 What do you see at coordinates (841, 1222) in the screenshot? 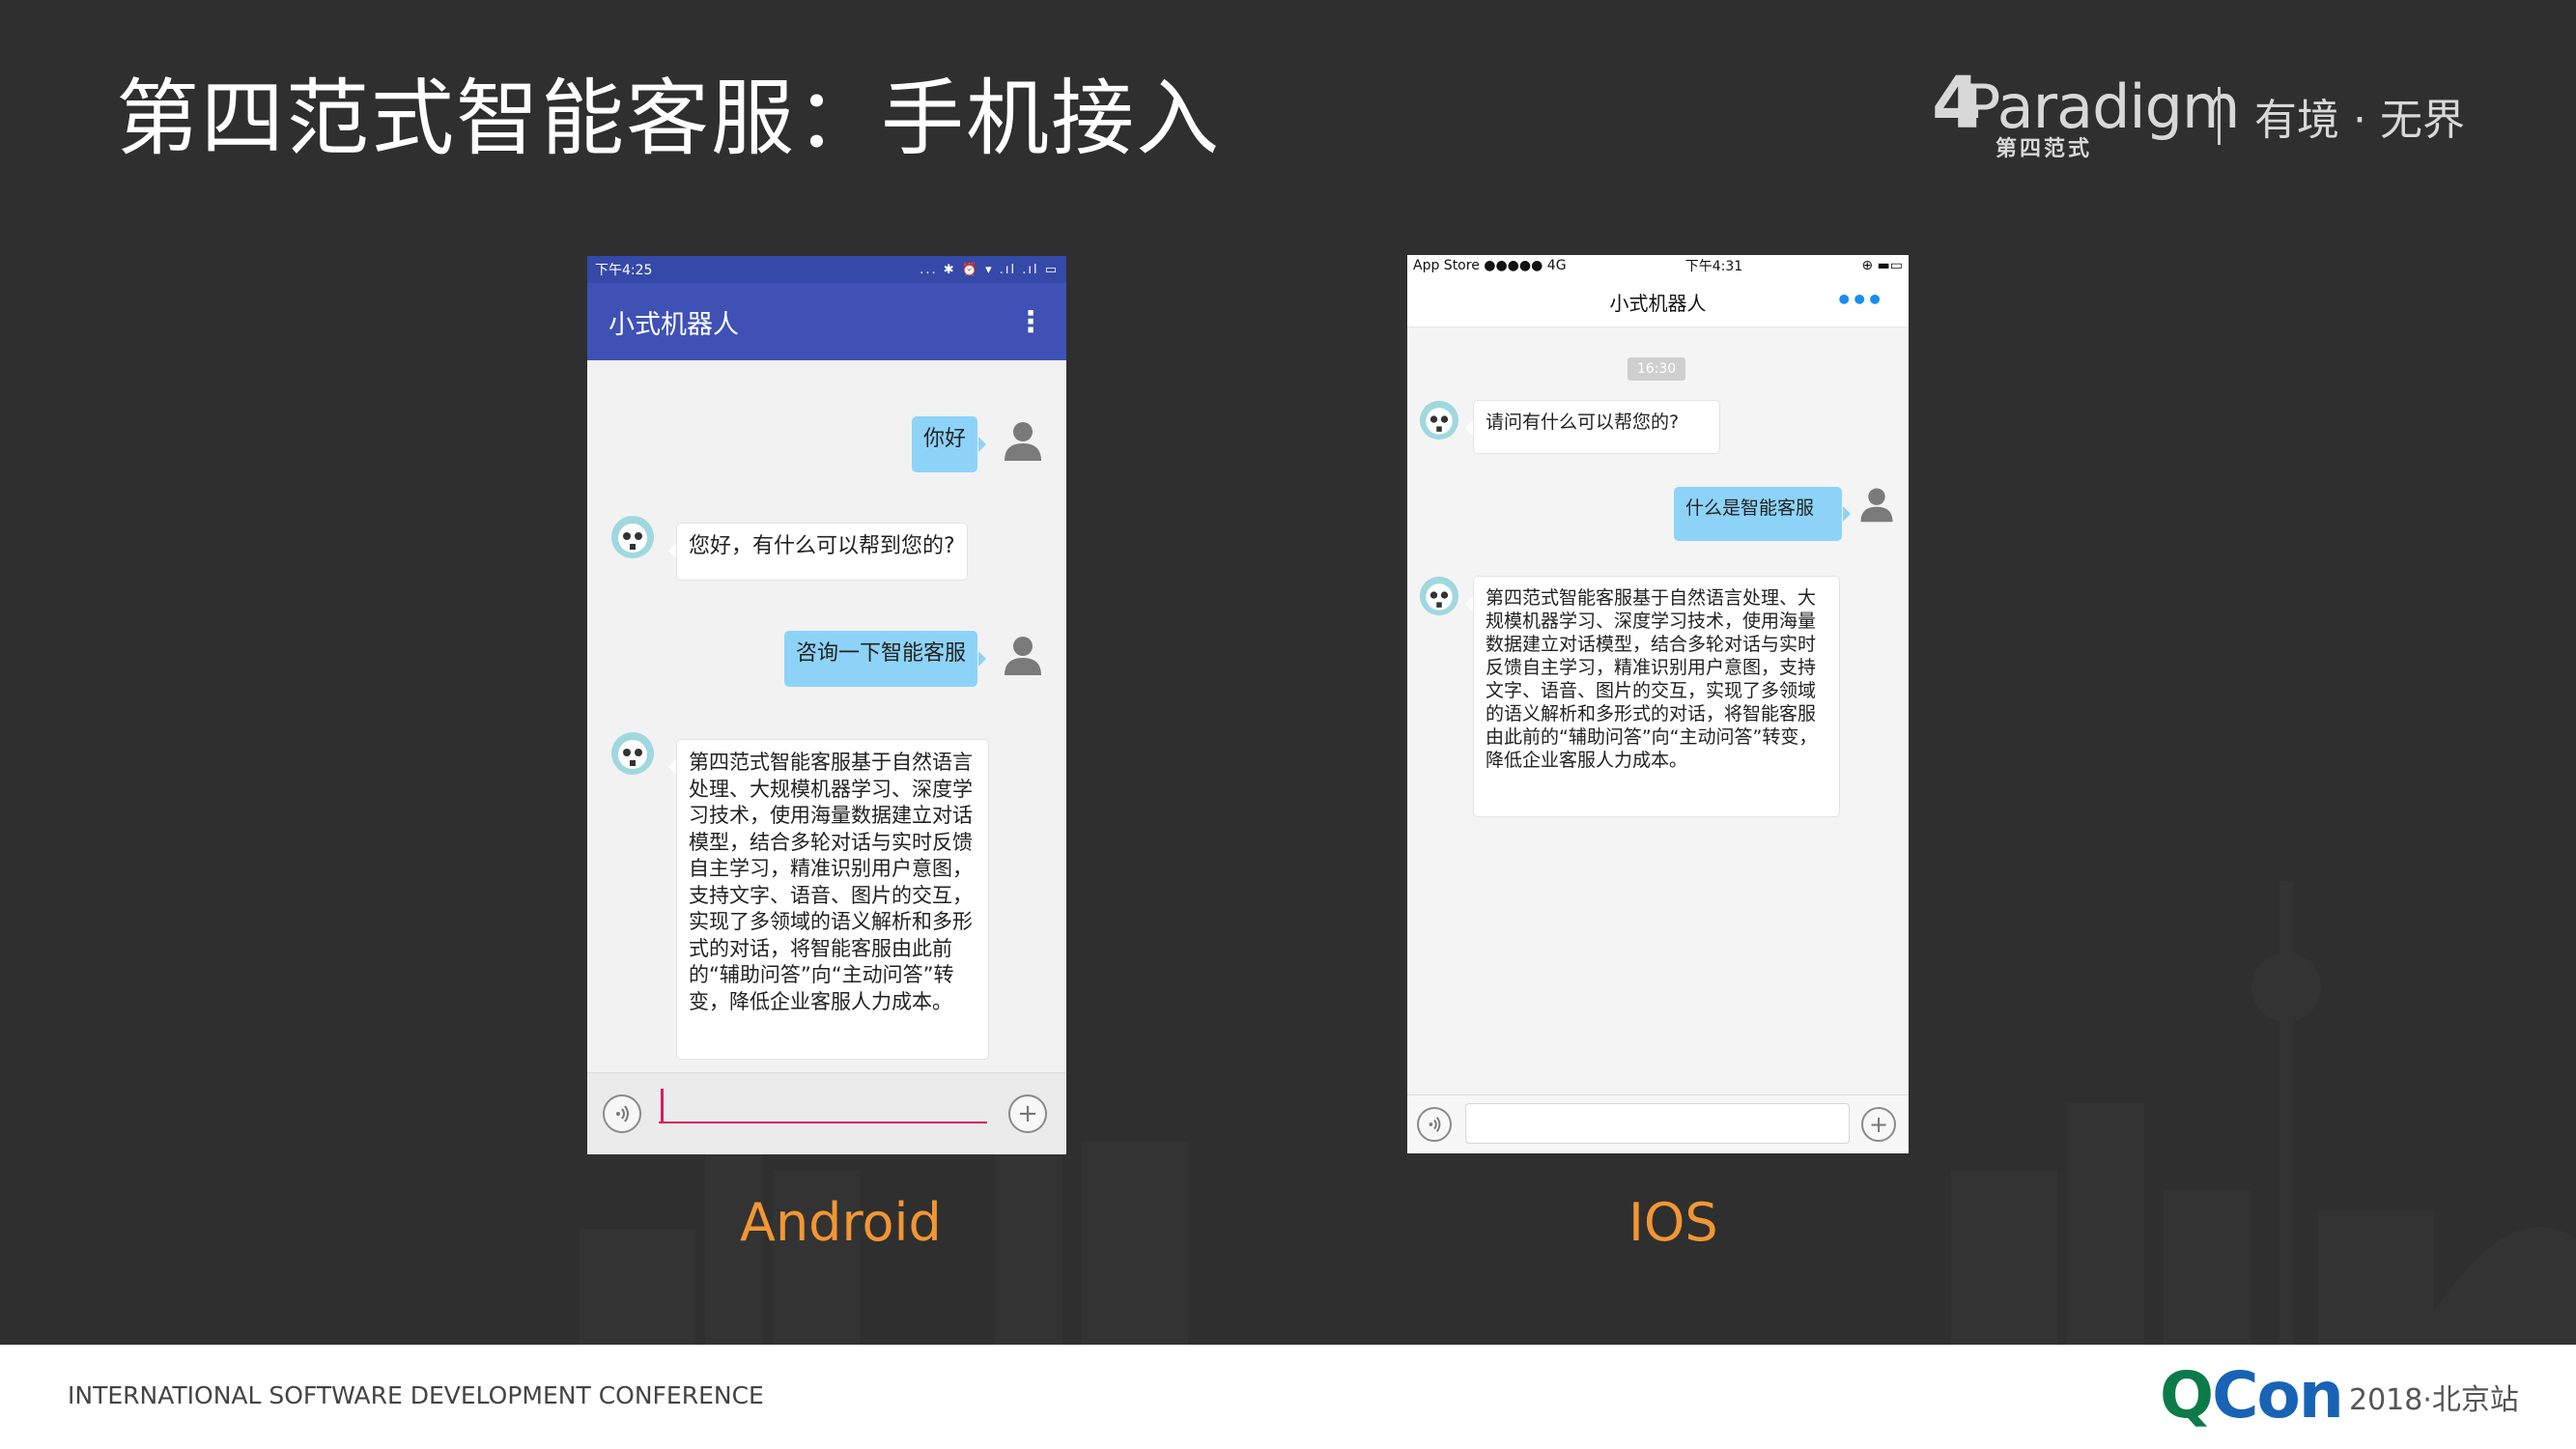
I see `android-caption: Android` at bounding box center [841, 1222].